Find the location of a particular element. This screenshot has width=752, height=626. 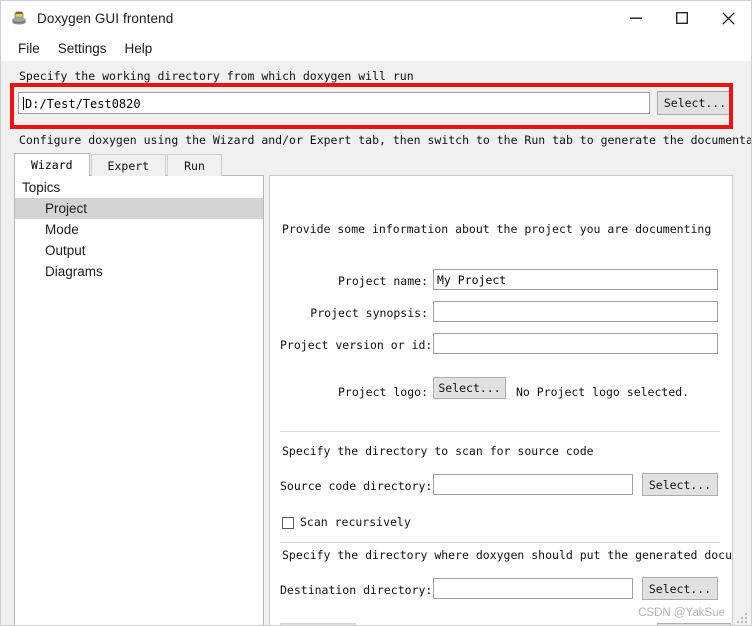

minimize-icon is located at coordinates (636, 18).